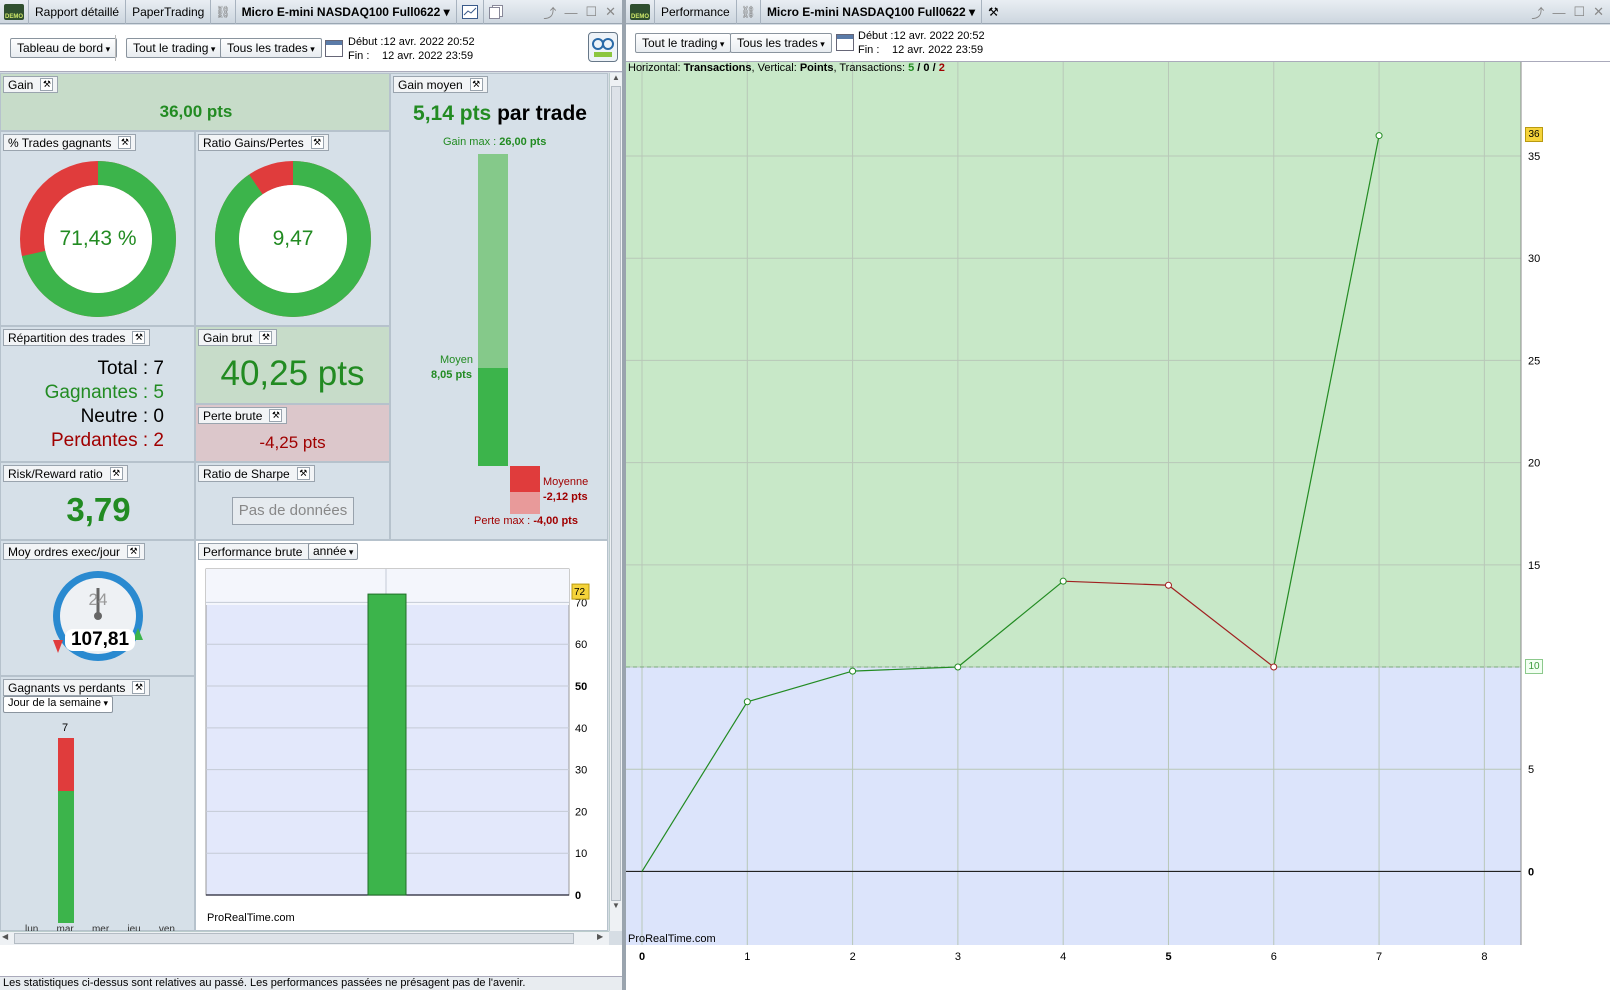  I want to click on tab-detailed-report: Rapport détaillé, so click(78, 12).